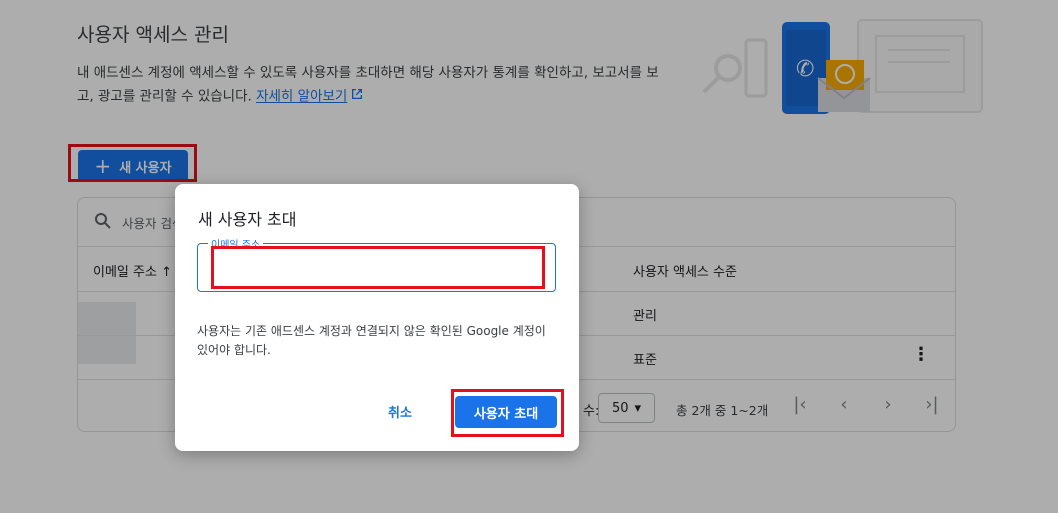 The width and height of the screenshot is (1058, 513). What do you see at coordinates (378, 267) in the screenshot?
I see `highlight-box-email` at bounding box center [378, 267].